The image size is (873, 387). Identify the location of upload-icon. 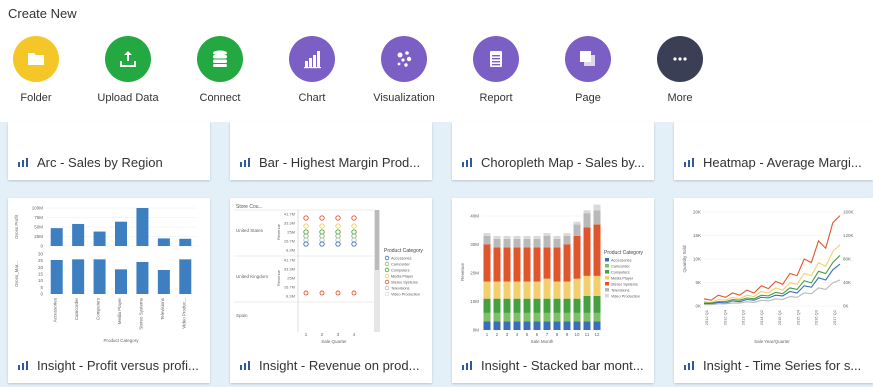
(128, 59).